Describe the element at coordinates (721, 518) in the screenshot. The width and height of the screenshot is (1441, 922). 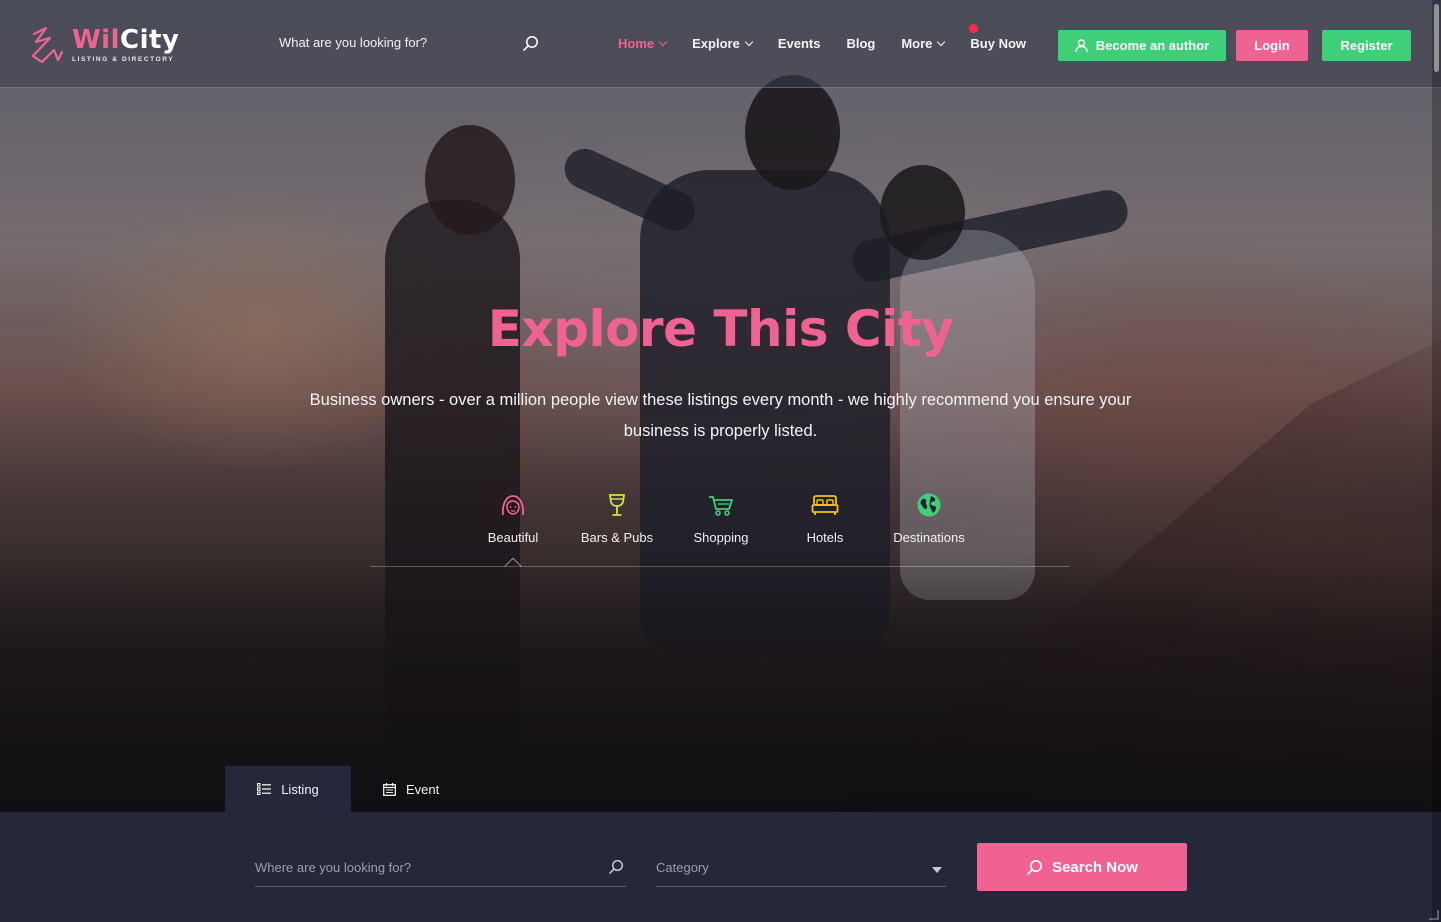
I see `category-shopping: Shopping` at that location.